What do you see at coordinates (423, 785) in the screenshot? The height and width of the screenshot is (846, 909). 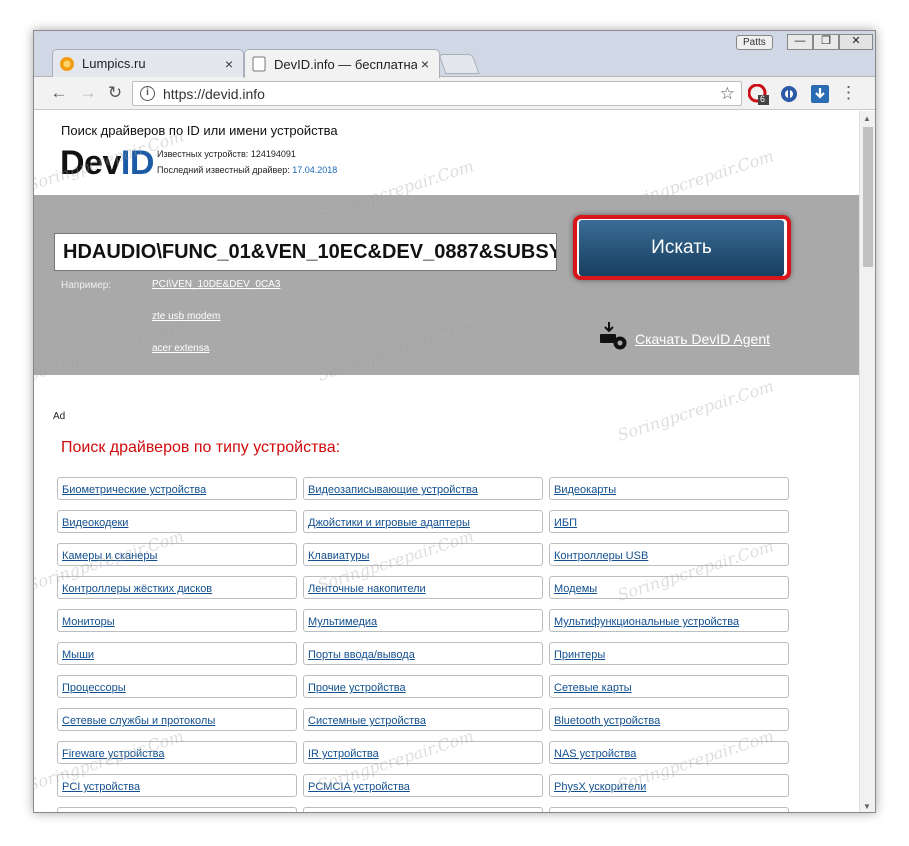 I see `category-link: PCMCIA устройства` at bounding box center [423, 785].